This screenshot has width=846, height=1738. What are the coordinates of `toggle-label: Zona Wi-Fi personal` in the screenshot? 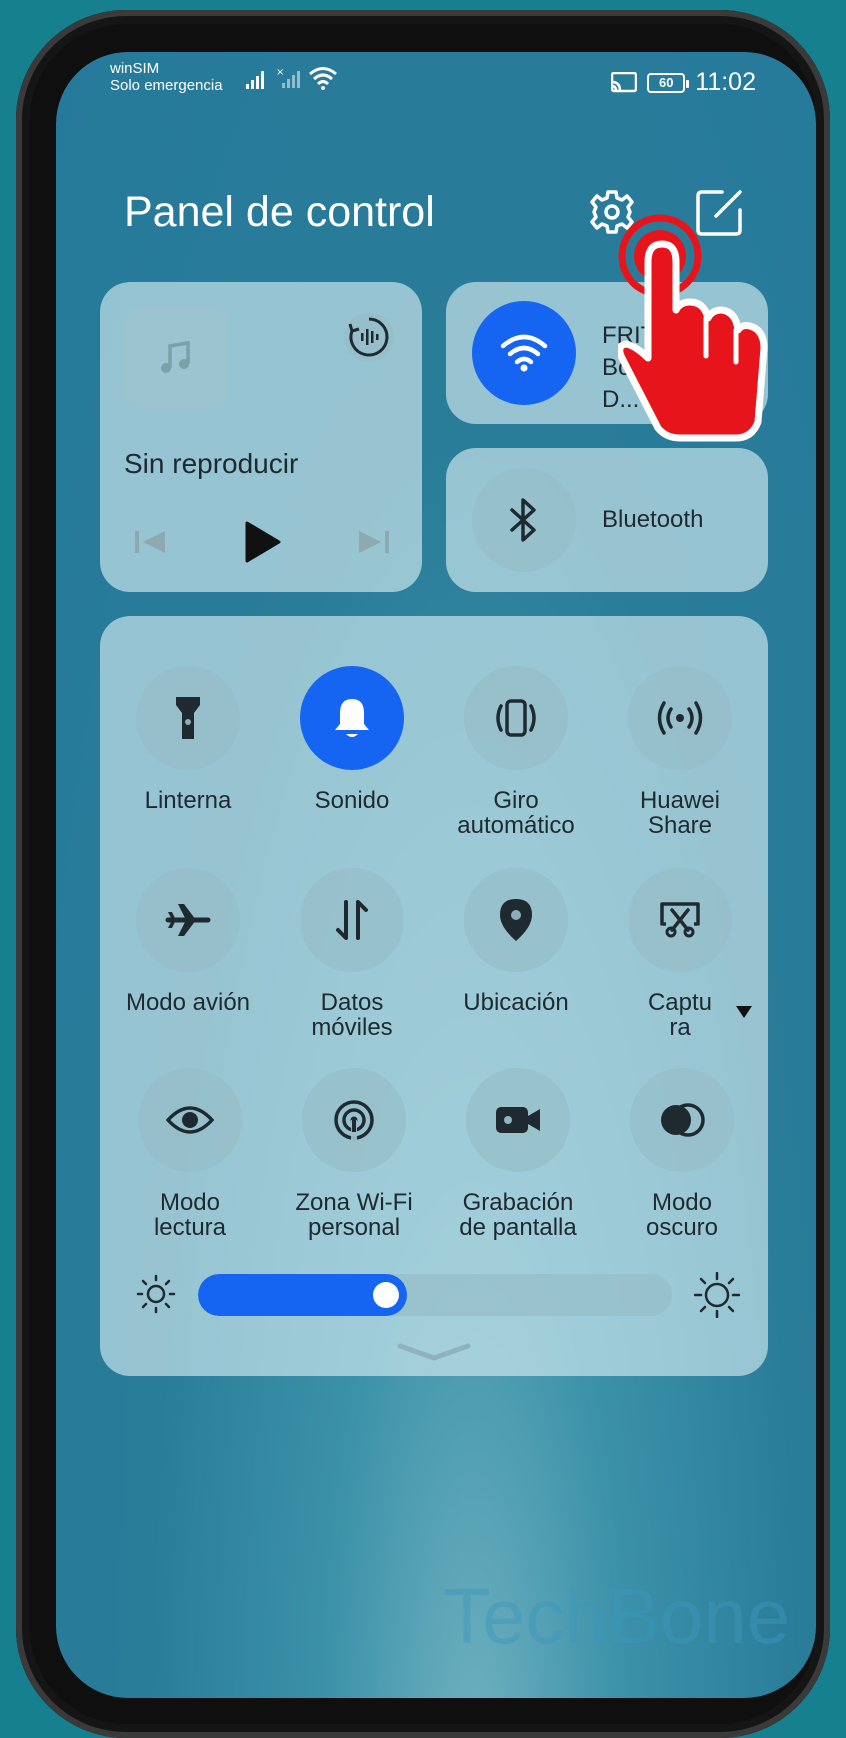 It's located at (354, 1215).